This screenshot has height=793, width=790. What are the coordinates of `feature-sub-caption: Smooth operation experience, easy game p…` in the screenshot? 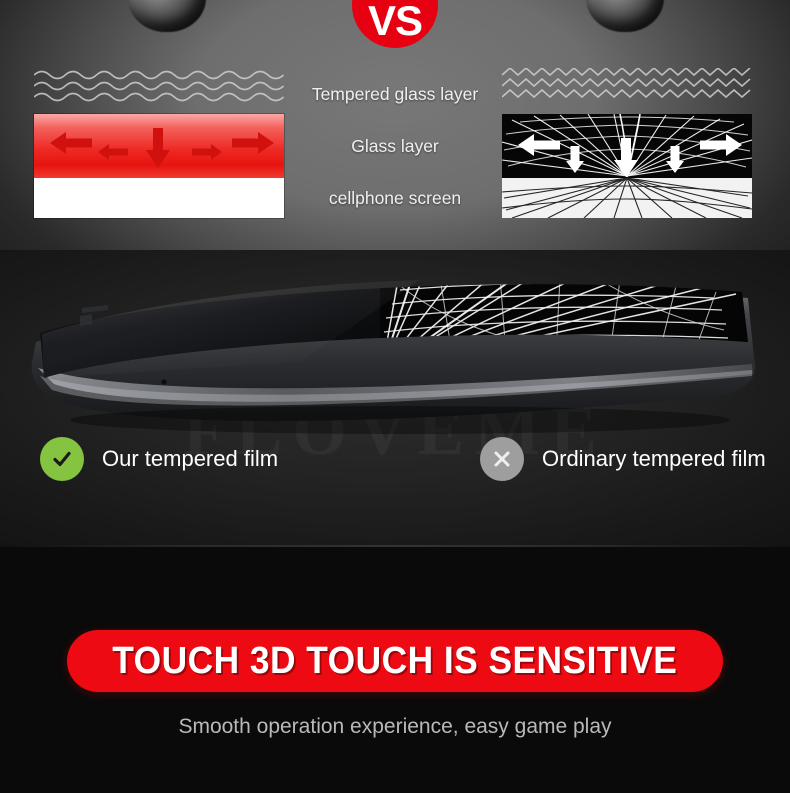 It's located at (395, 726).